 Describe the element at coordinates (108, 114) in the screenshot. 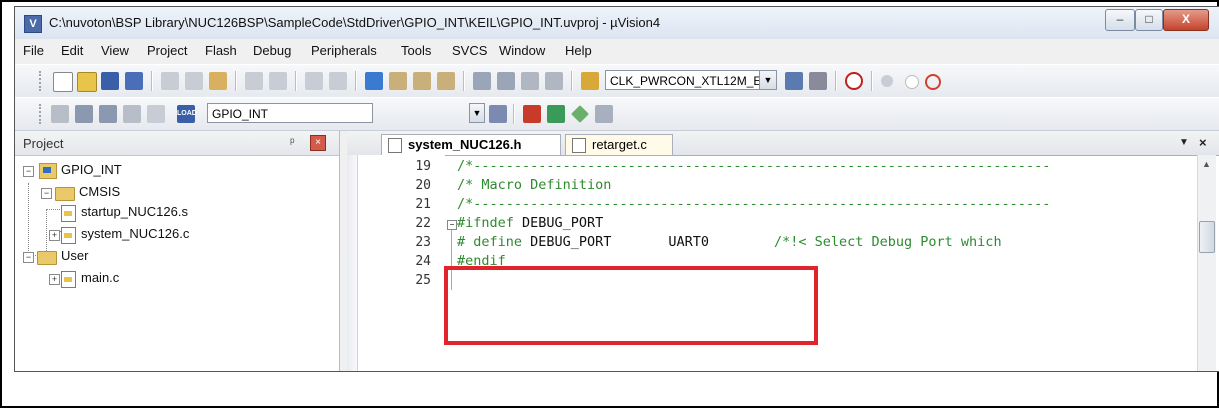

I see `rebuild-icon` at that location.